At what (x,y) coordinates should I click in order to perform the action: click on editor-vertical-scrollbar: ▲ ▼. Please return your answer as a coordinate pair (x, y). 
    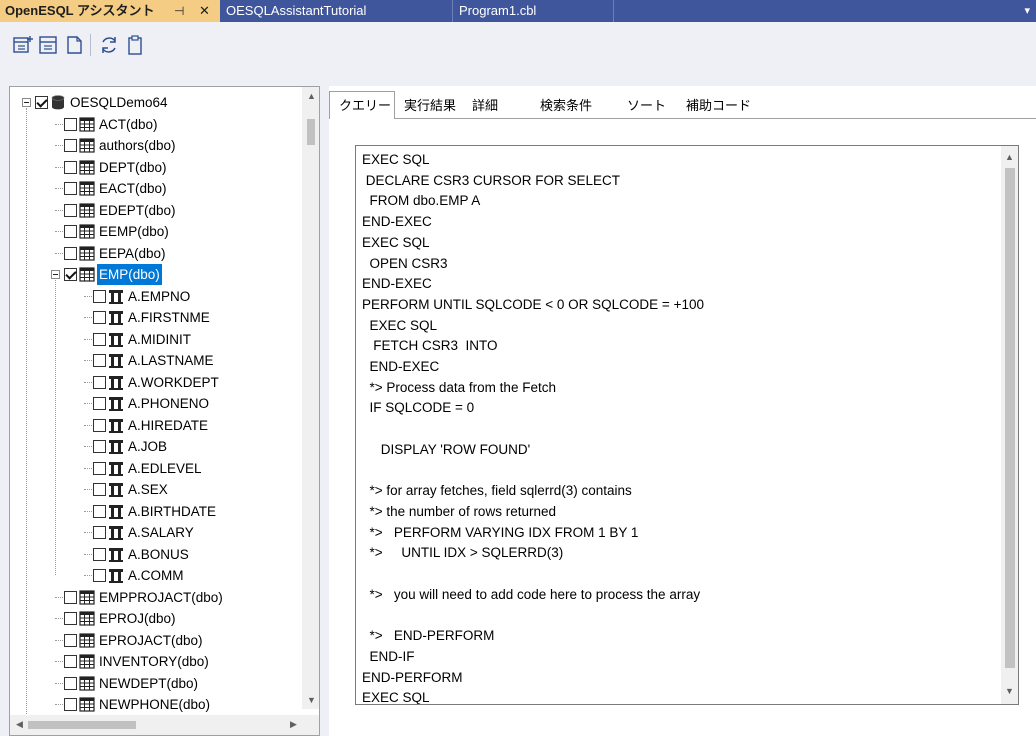
    Looking at the image, I should click on (1009, 425).